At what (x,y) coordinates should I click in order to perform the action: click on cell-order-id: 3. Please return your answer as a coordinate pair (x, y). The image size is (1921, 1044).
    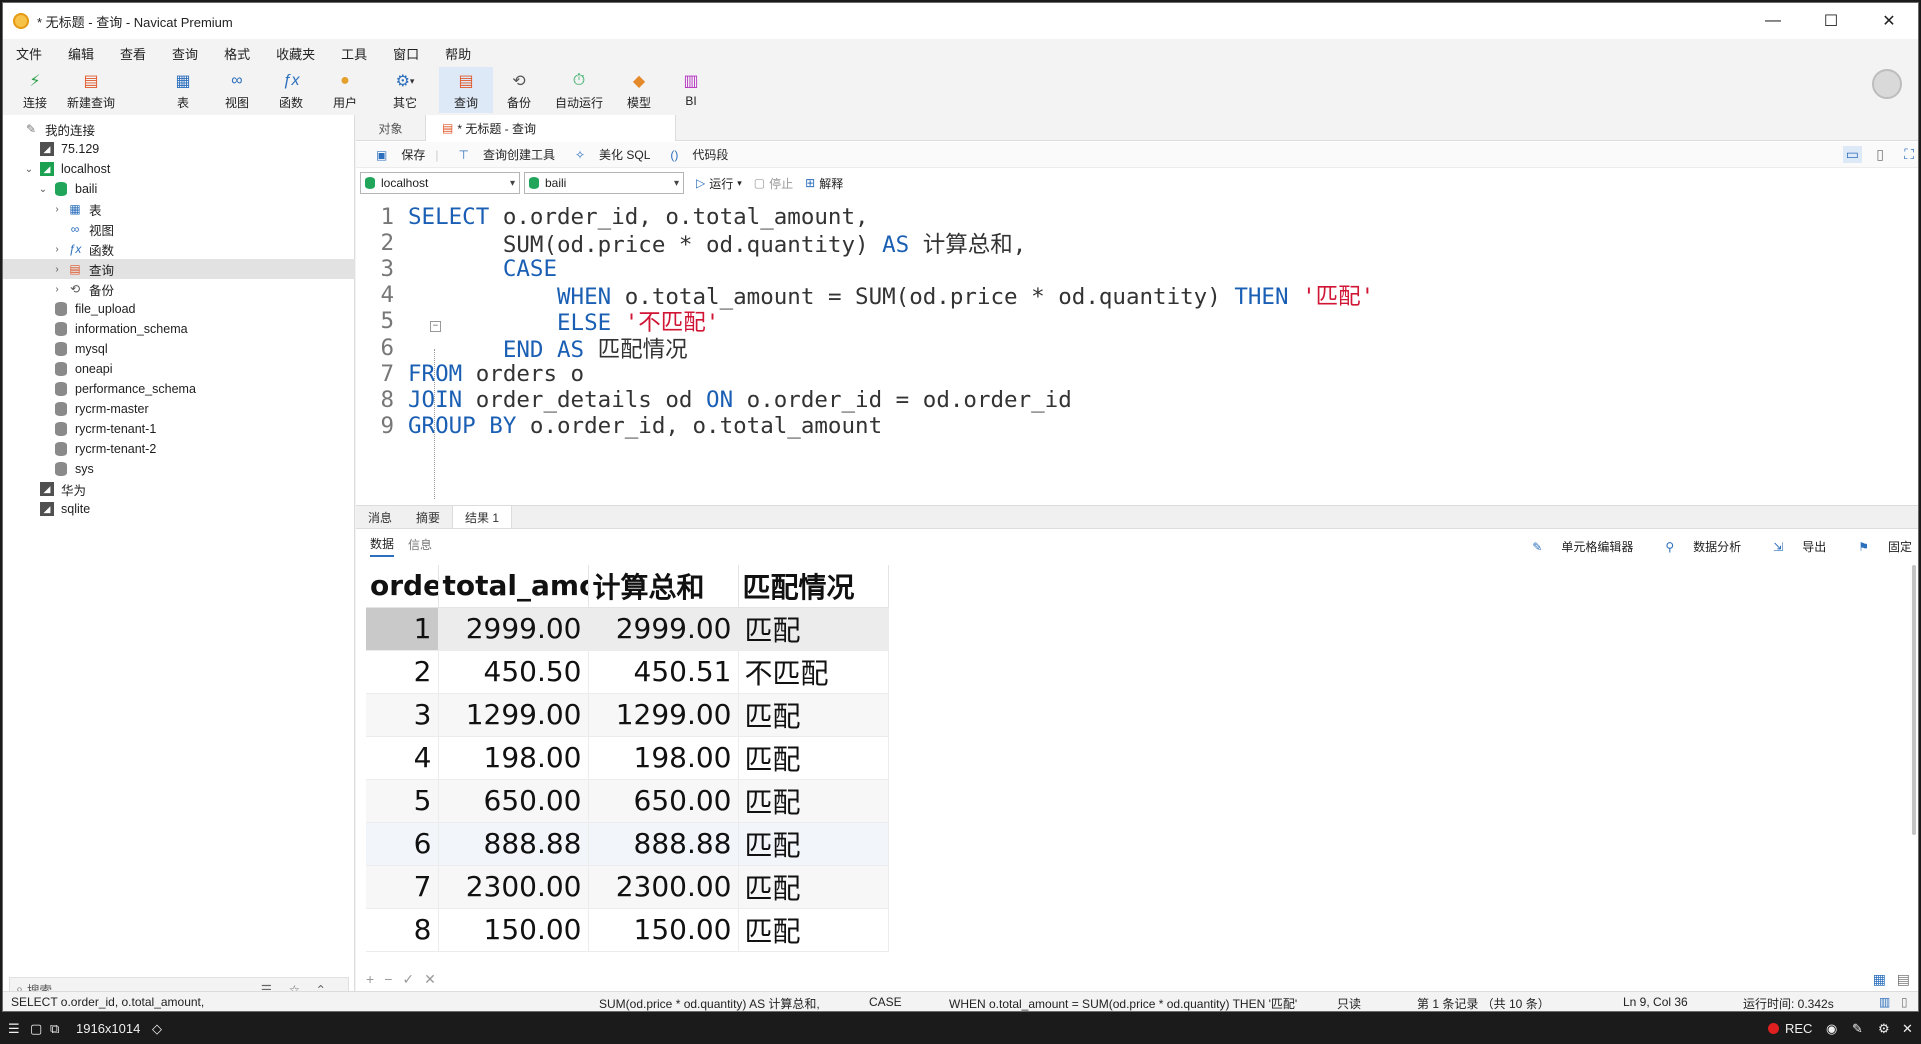
    Looking at the image, I should click on (402, 715).